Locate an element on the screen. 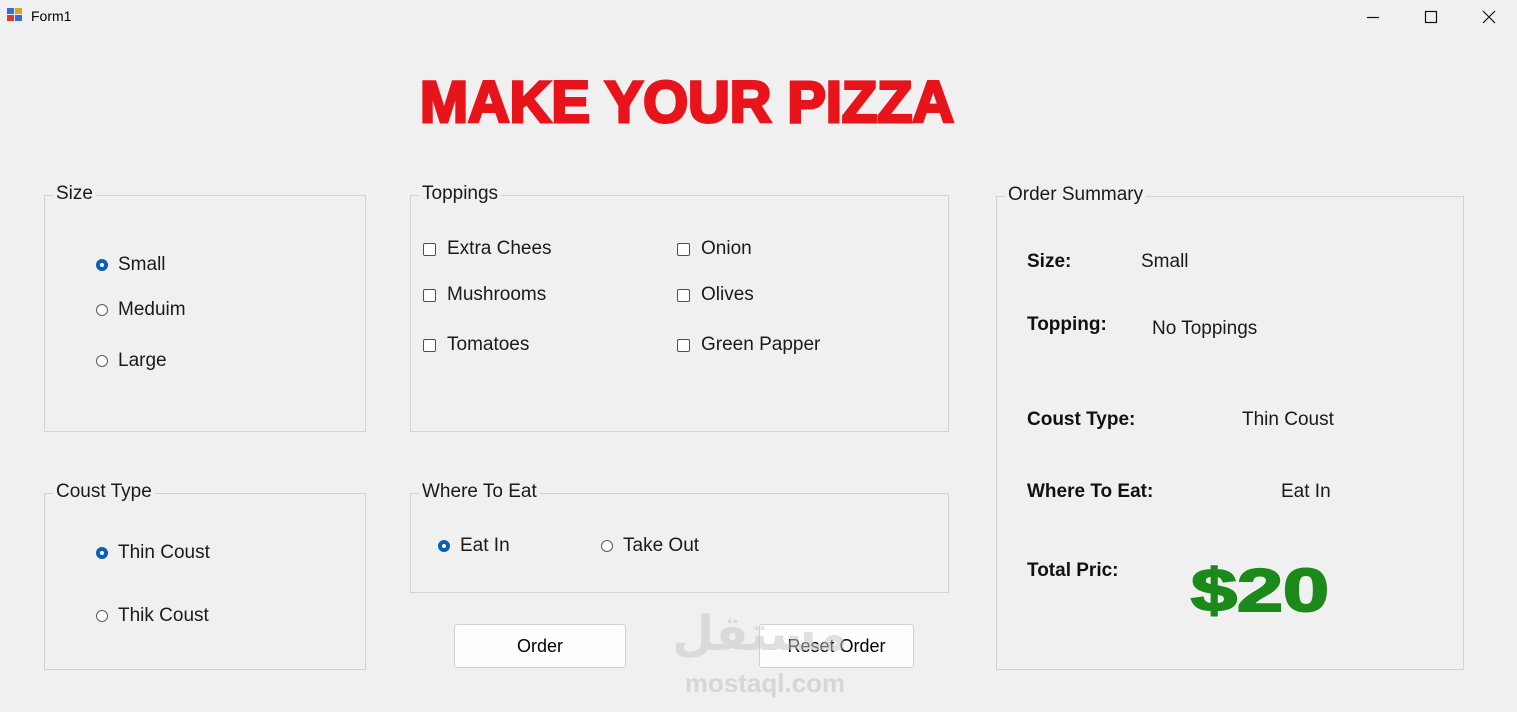 The height and width of the screenshot is (712, 1517). page-title-text: MAKE YOUR PIZZA is located at coordinates (687, 100).